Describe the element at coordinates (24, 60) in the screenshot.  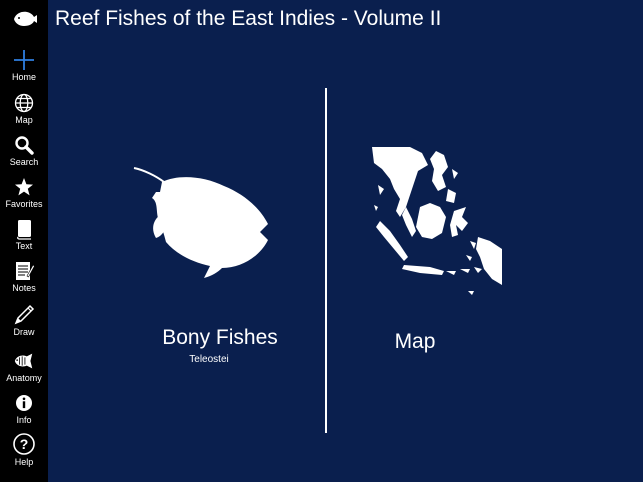
I see `plus-icon` at that location.